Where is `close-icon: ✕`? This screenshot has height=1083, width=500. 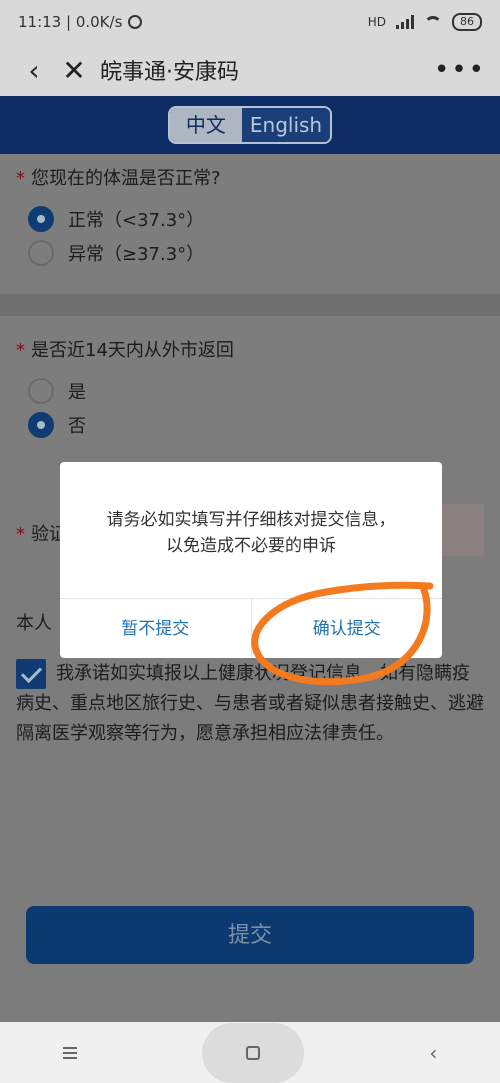
close-icon: ✕ is located at coordinates (74, 70).